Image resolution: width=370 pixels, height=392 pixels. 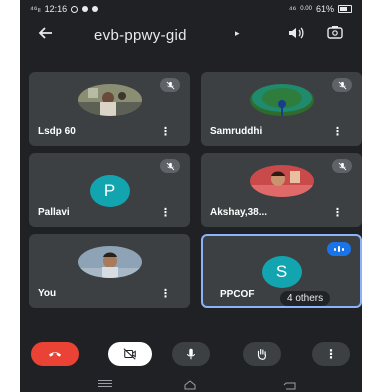 I want to click on signal-indicator: ⁴⁶ₗₗ, so click(x=35, y=9).